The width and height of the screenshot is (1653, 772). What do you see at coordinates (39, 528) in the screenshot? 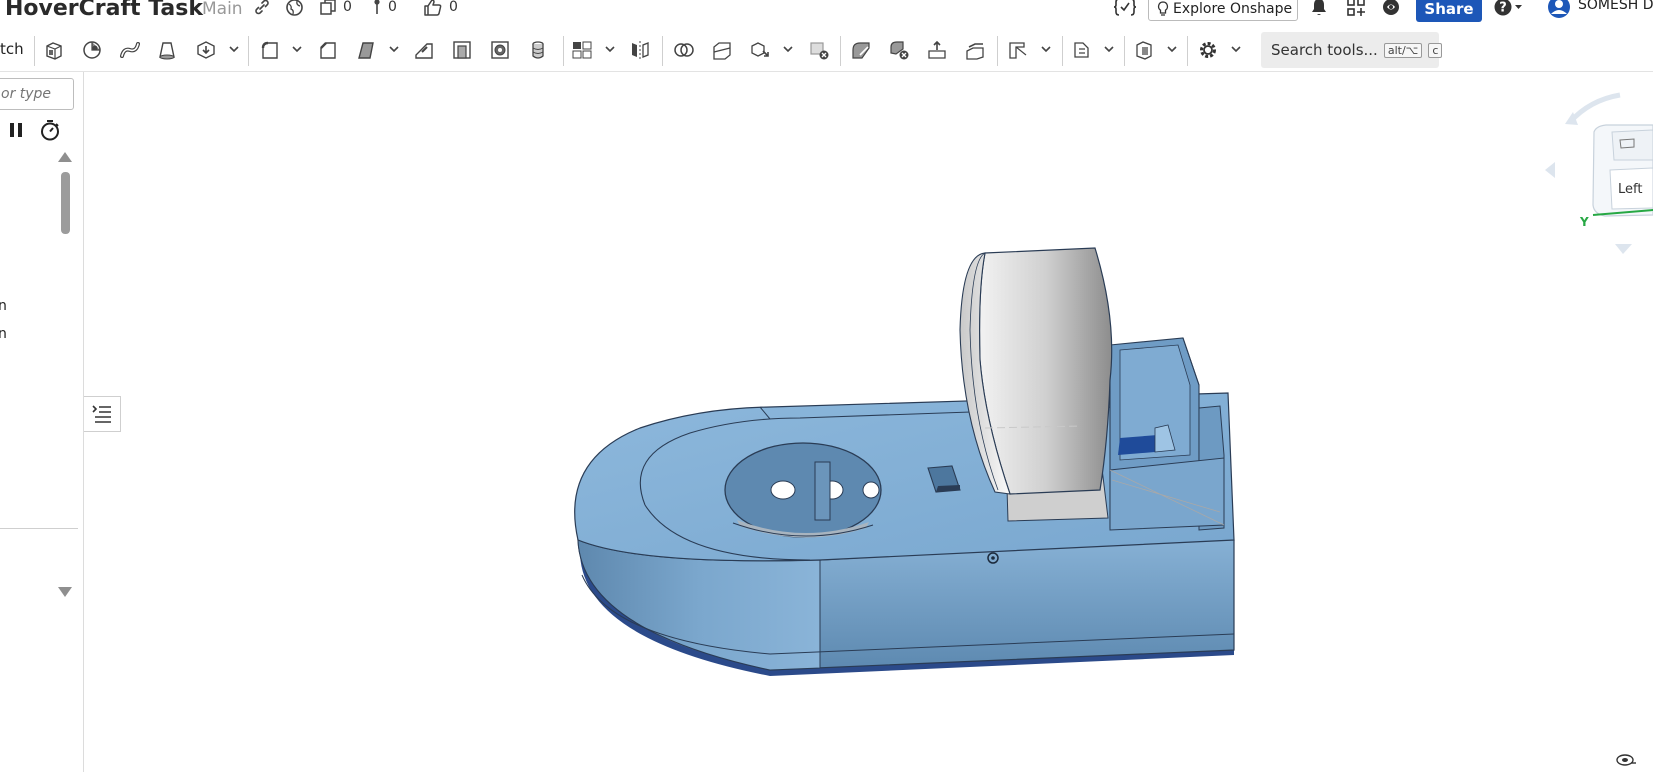
I see `panel-divider` at bounding box center [39, 528].